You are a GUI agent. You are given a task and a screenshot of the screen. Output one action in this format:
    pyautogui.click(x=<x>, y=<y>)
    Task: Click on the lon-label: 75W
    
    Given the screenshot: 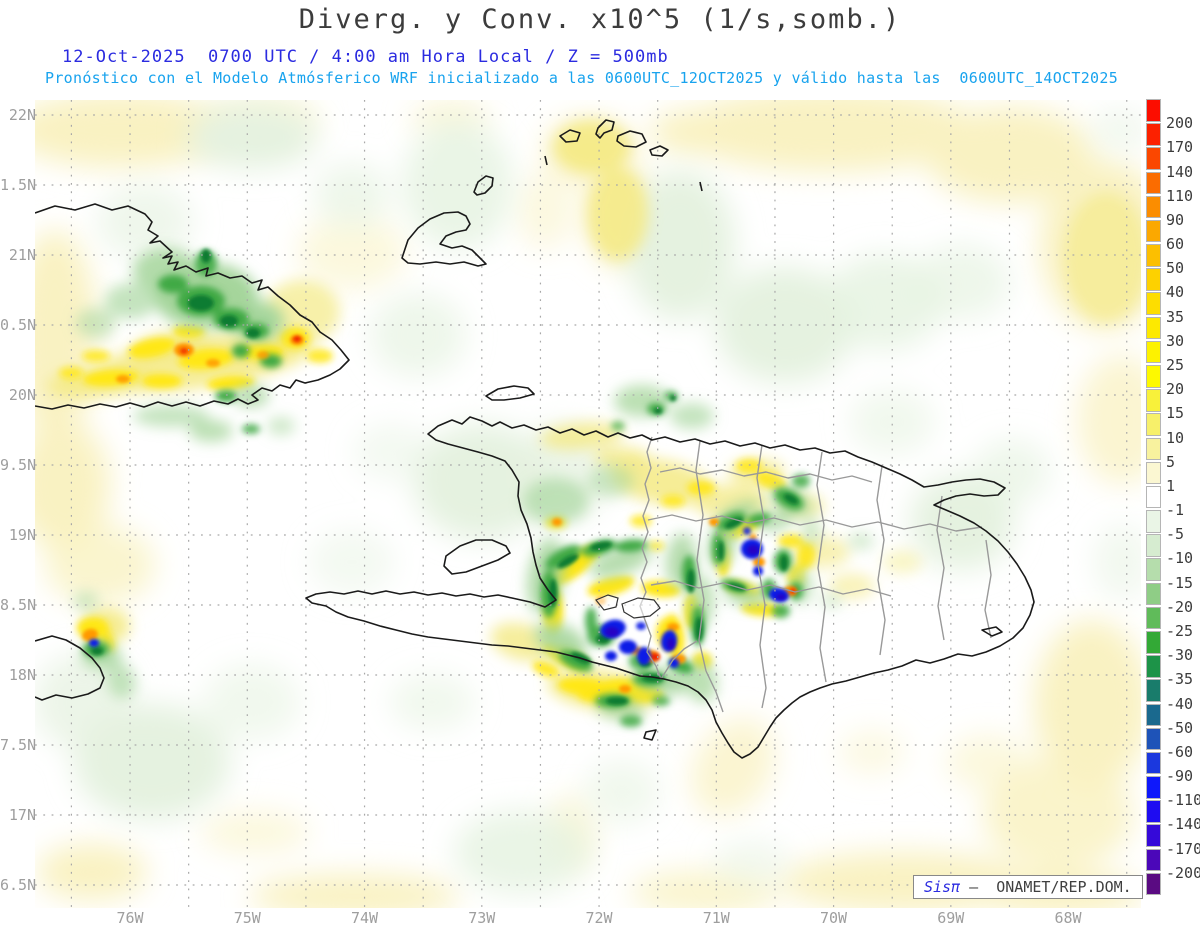 What is the action you would take?
    pyautogui.click(x=247, y=918)
    